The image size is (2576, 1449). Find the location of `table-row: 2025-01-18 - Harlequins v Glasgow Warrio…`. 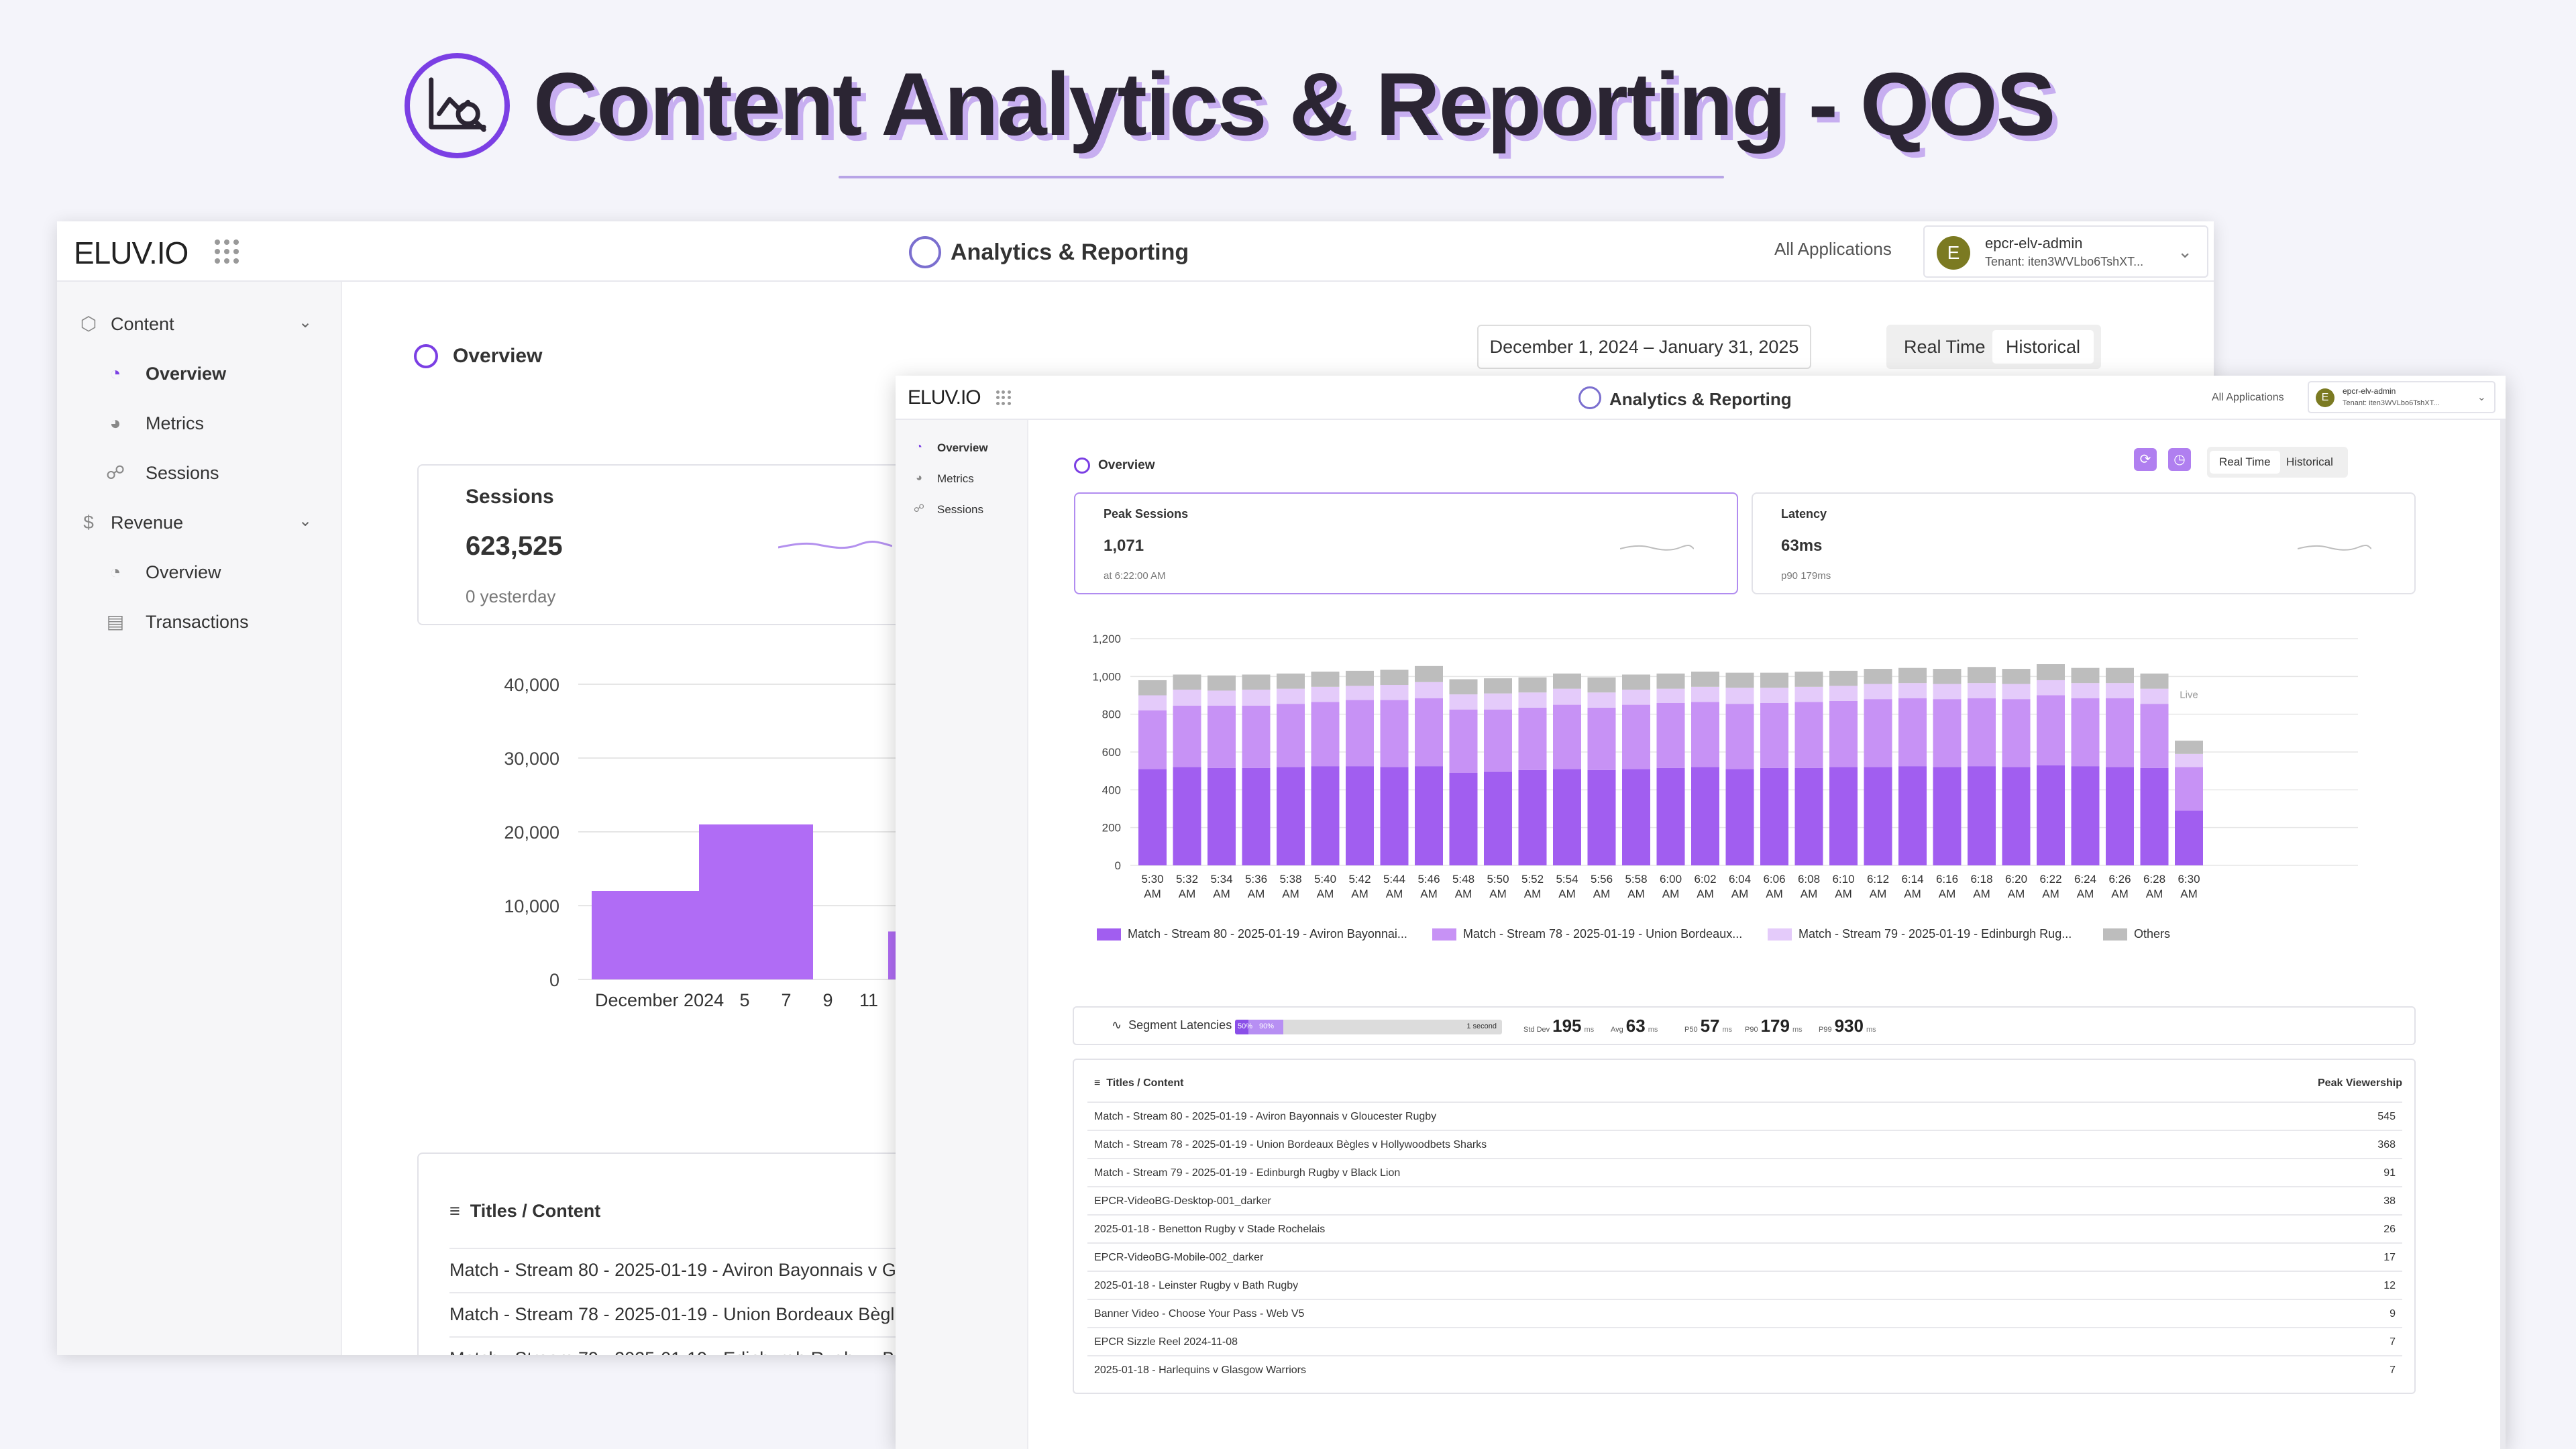

table-row: 2025-01-18 - Harlequins v Glasgow Warrio… is located at coordinates (1744, 1369).